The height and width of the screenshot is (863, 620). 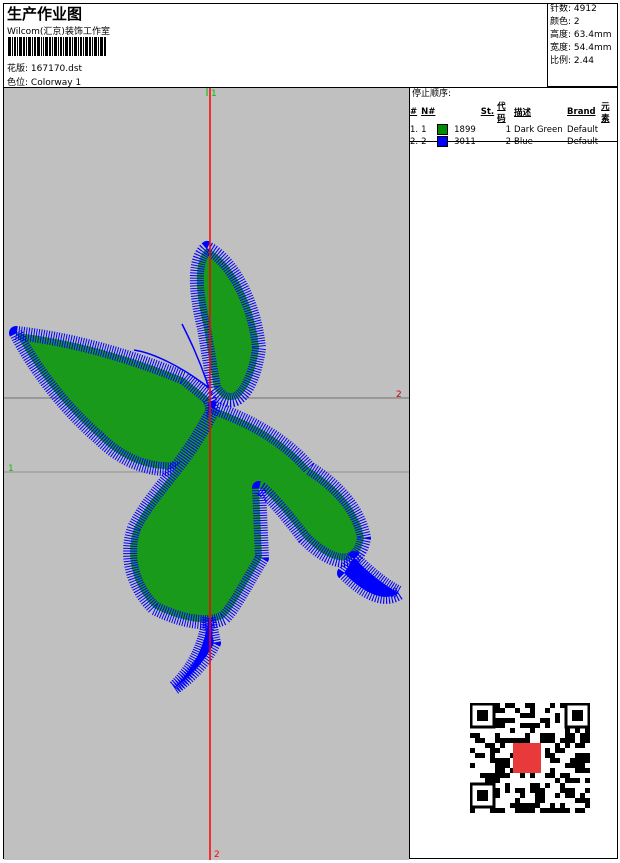 What do you see at coordinates (572, 61) in the screenshot?
I see `stat-scale: 比例: 2.44` at bounding box center [572, 61].